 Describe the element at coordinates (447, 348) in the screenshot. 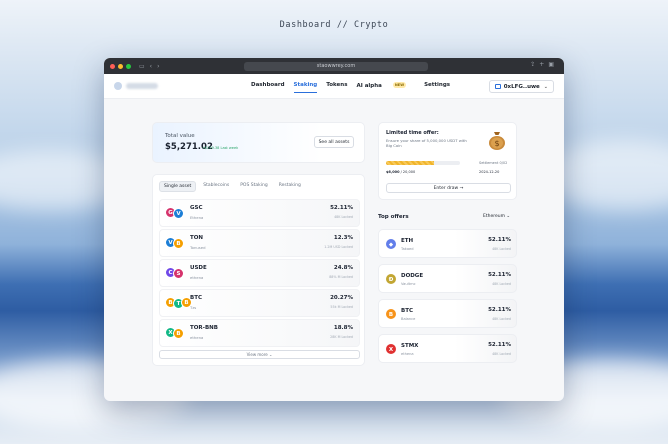

I see `offer-row: X STMX ethena 52.11% 48K Locked` at that location.